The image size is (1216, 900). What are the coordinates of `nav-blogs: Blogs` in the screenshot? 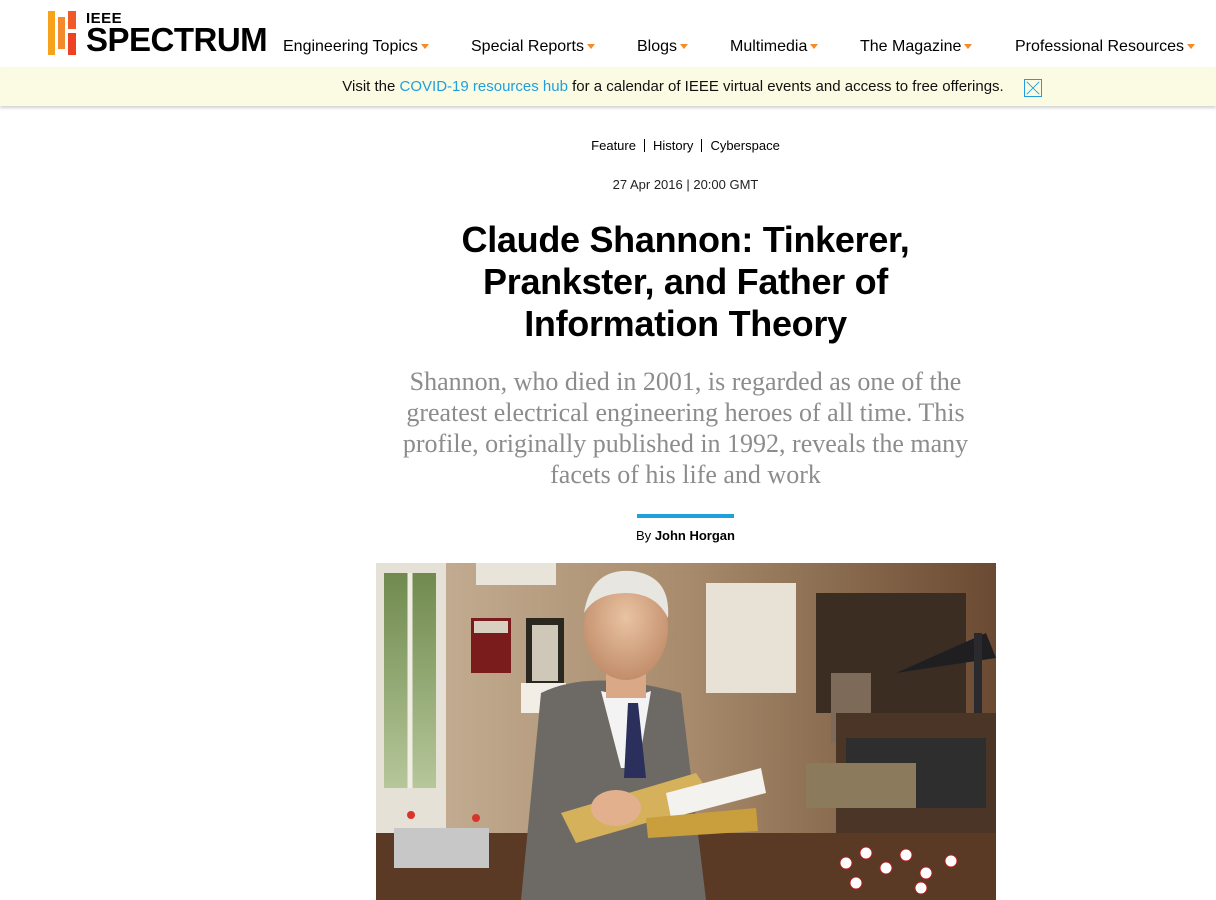 It's located at (663, 47).